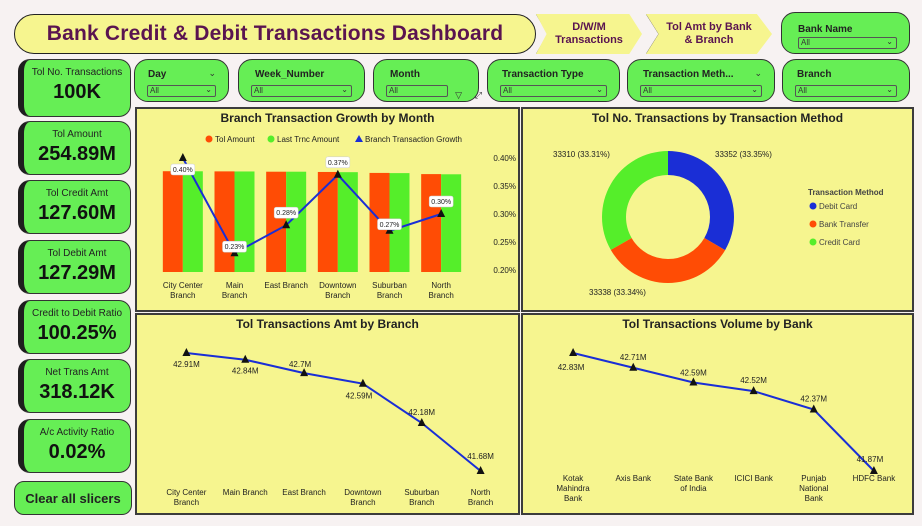  What do you see at coordinates (157, 74) in the screenshot?
I see `slicer-day-label: Day` at bounding box center [157, 74].